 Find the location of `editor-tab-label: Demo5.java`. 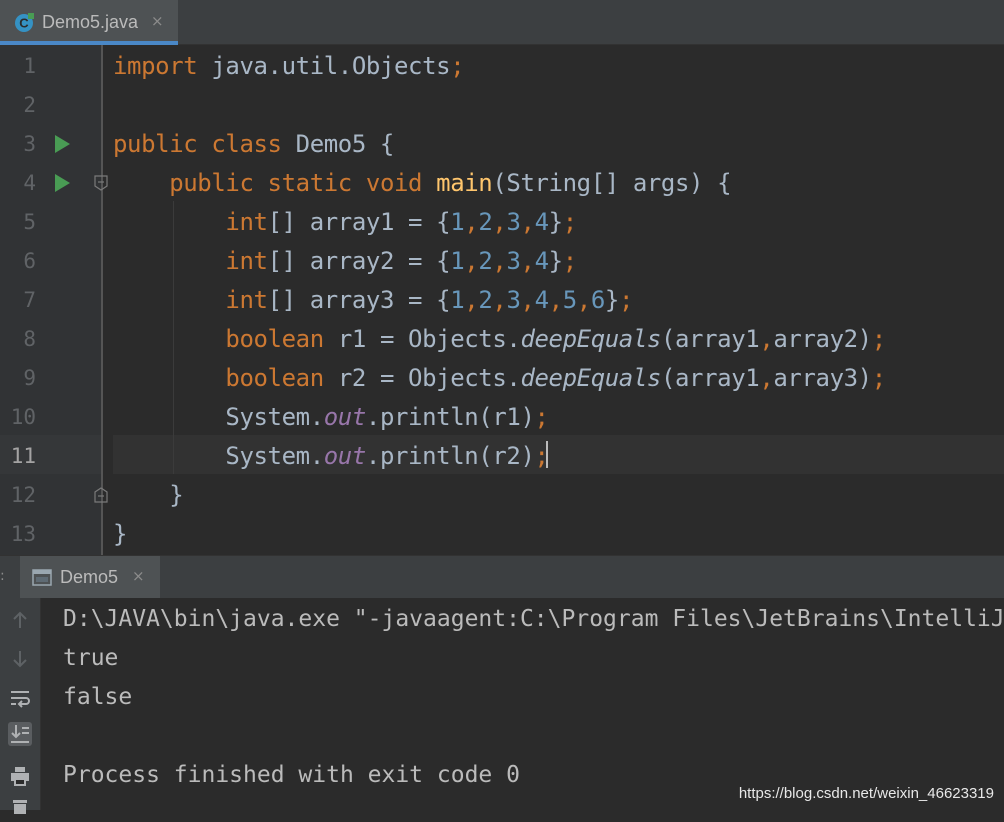

editor-tab-label: Demo5.java is located at coordinates (90, 22).